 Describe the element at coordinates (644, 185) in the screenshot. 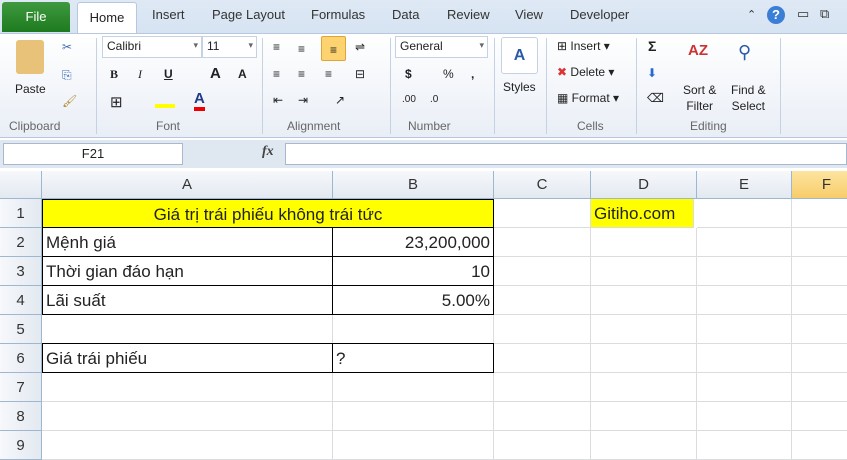

I see `column-header-d: D` at that location.